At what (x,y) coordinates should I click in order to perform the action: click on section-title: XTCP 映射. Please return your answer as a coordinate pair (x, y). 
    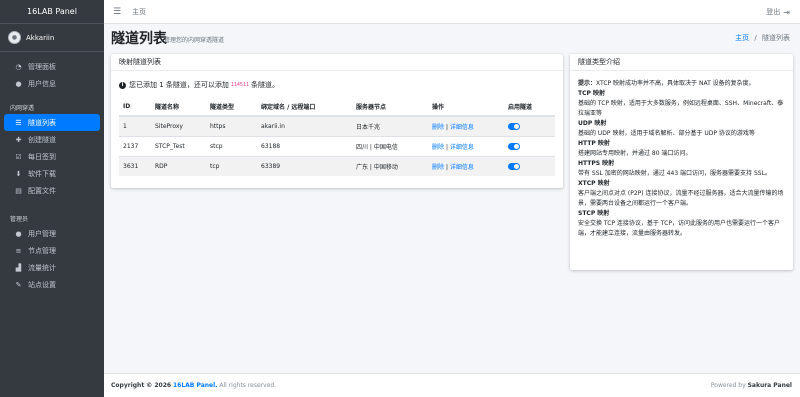
    Looking at the image, I should click on (594, 183).